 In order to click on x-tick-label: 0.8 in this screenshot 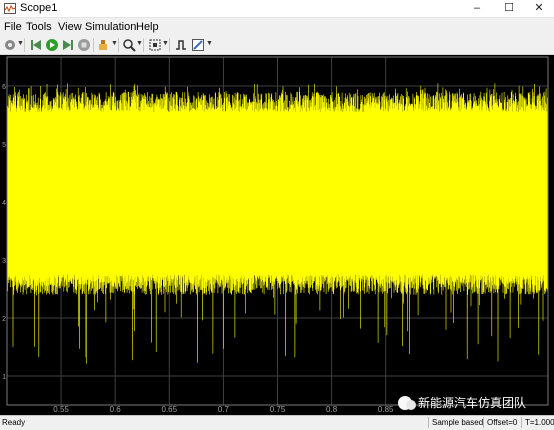, I will do `click(332, 409)`.